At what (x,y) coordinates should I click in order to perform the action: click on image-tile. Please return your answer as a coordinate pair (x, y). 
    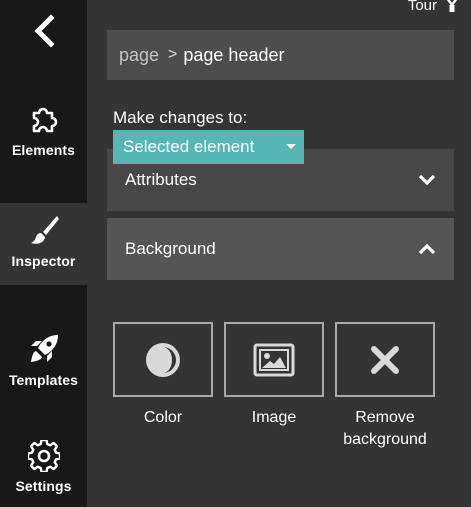
    Looking at the image, I should click on (274, 359).